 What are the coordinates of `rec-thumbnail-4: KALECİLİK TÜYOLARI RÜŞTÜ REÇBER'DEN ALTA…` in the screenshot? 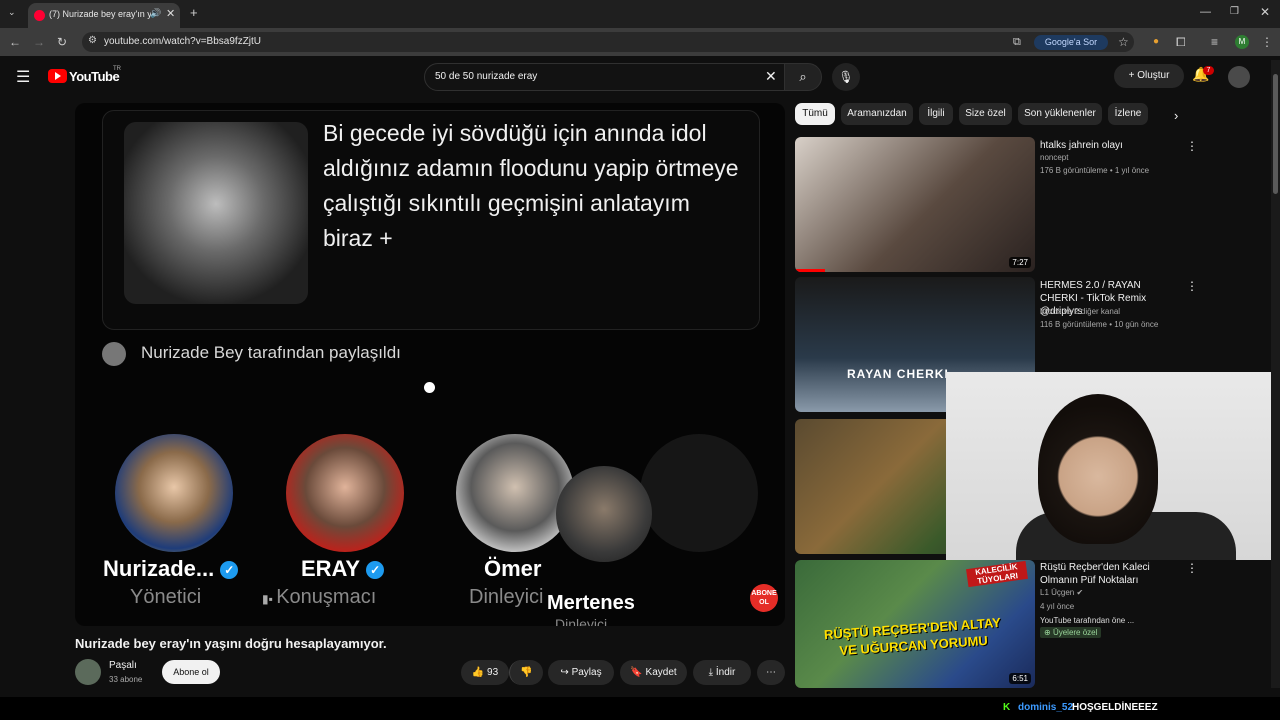 It's located at (915, 624).